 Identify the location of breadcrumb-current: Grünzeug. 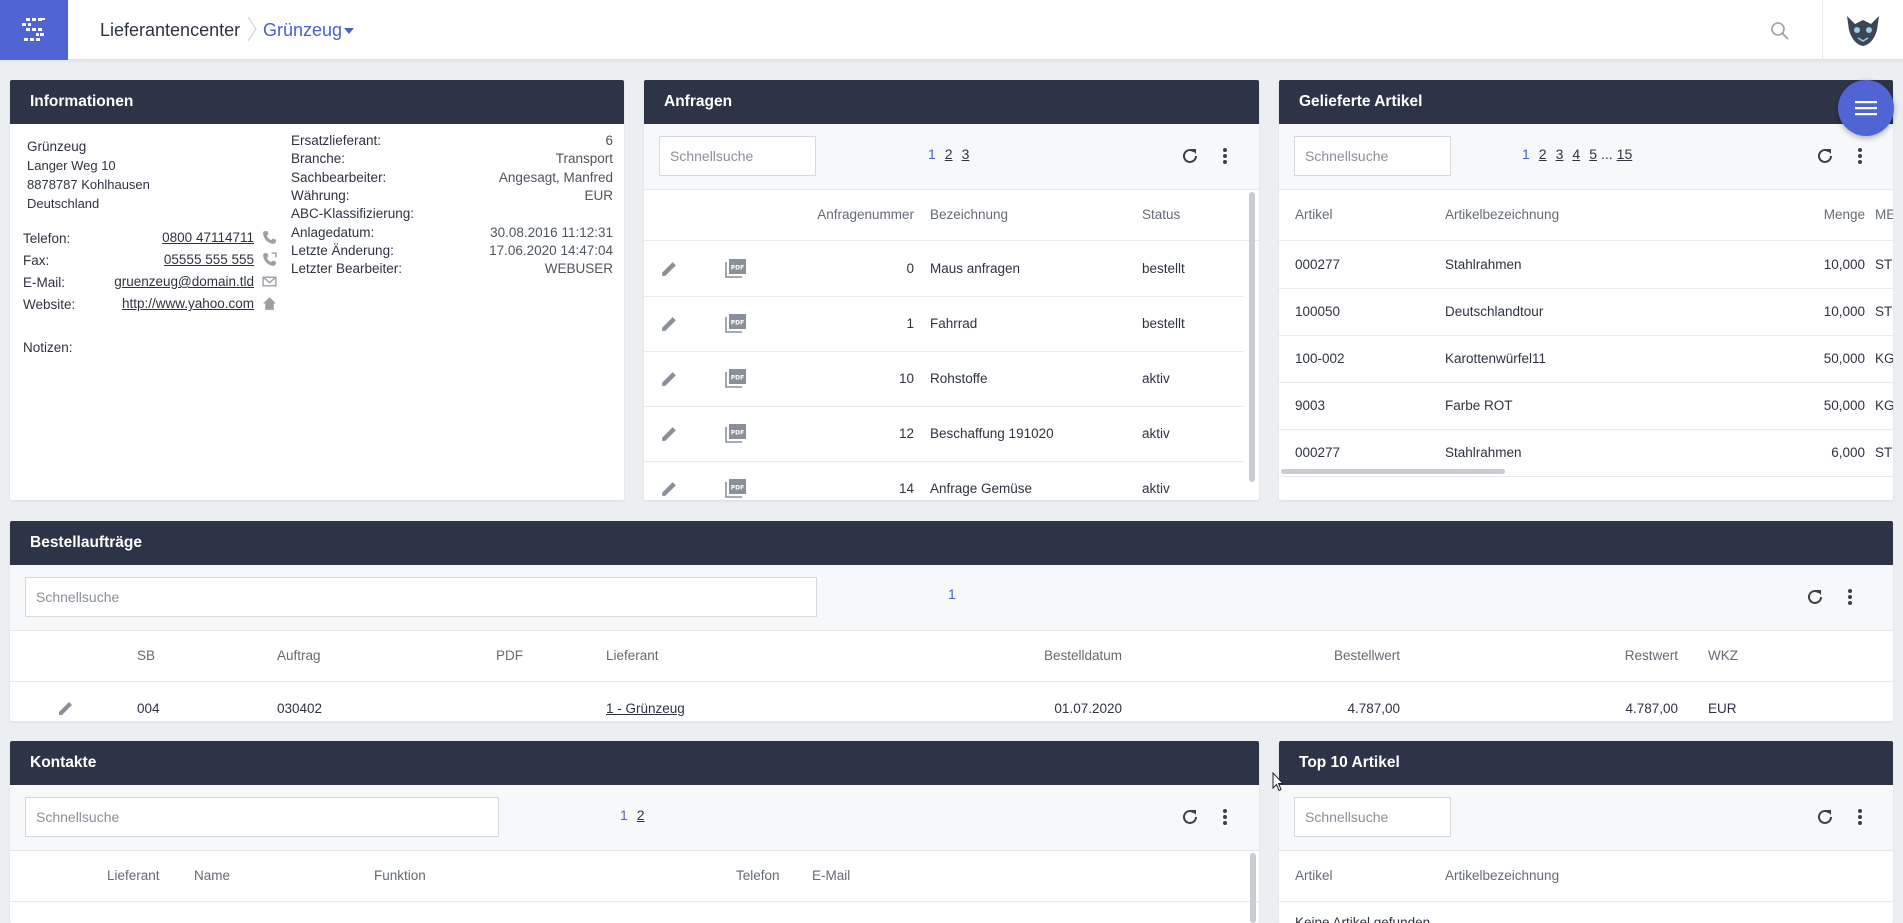
(302, 30).